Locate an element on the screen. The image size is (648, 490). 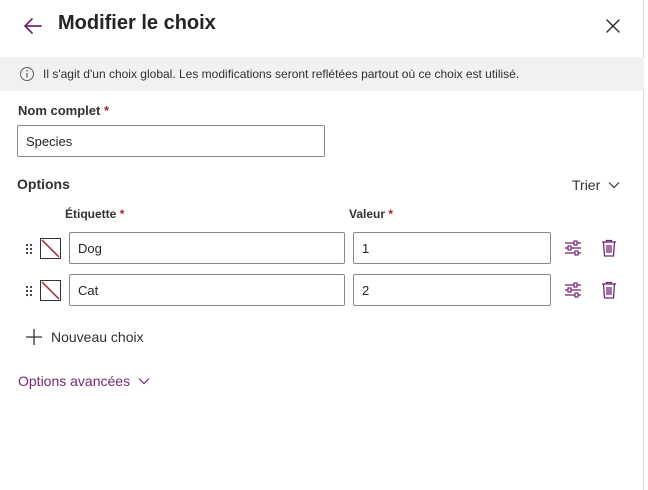
sort-label: Trier is located at coordinates (586, 185).